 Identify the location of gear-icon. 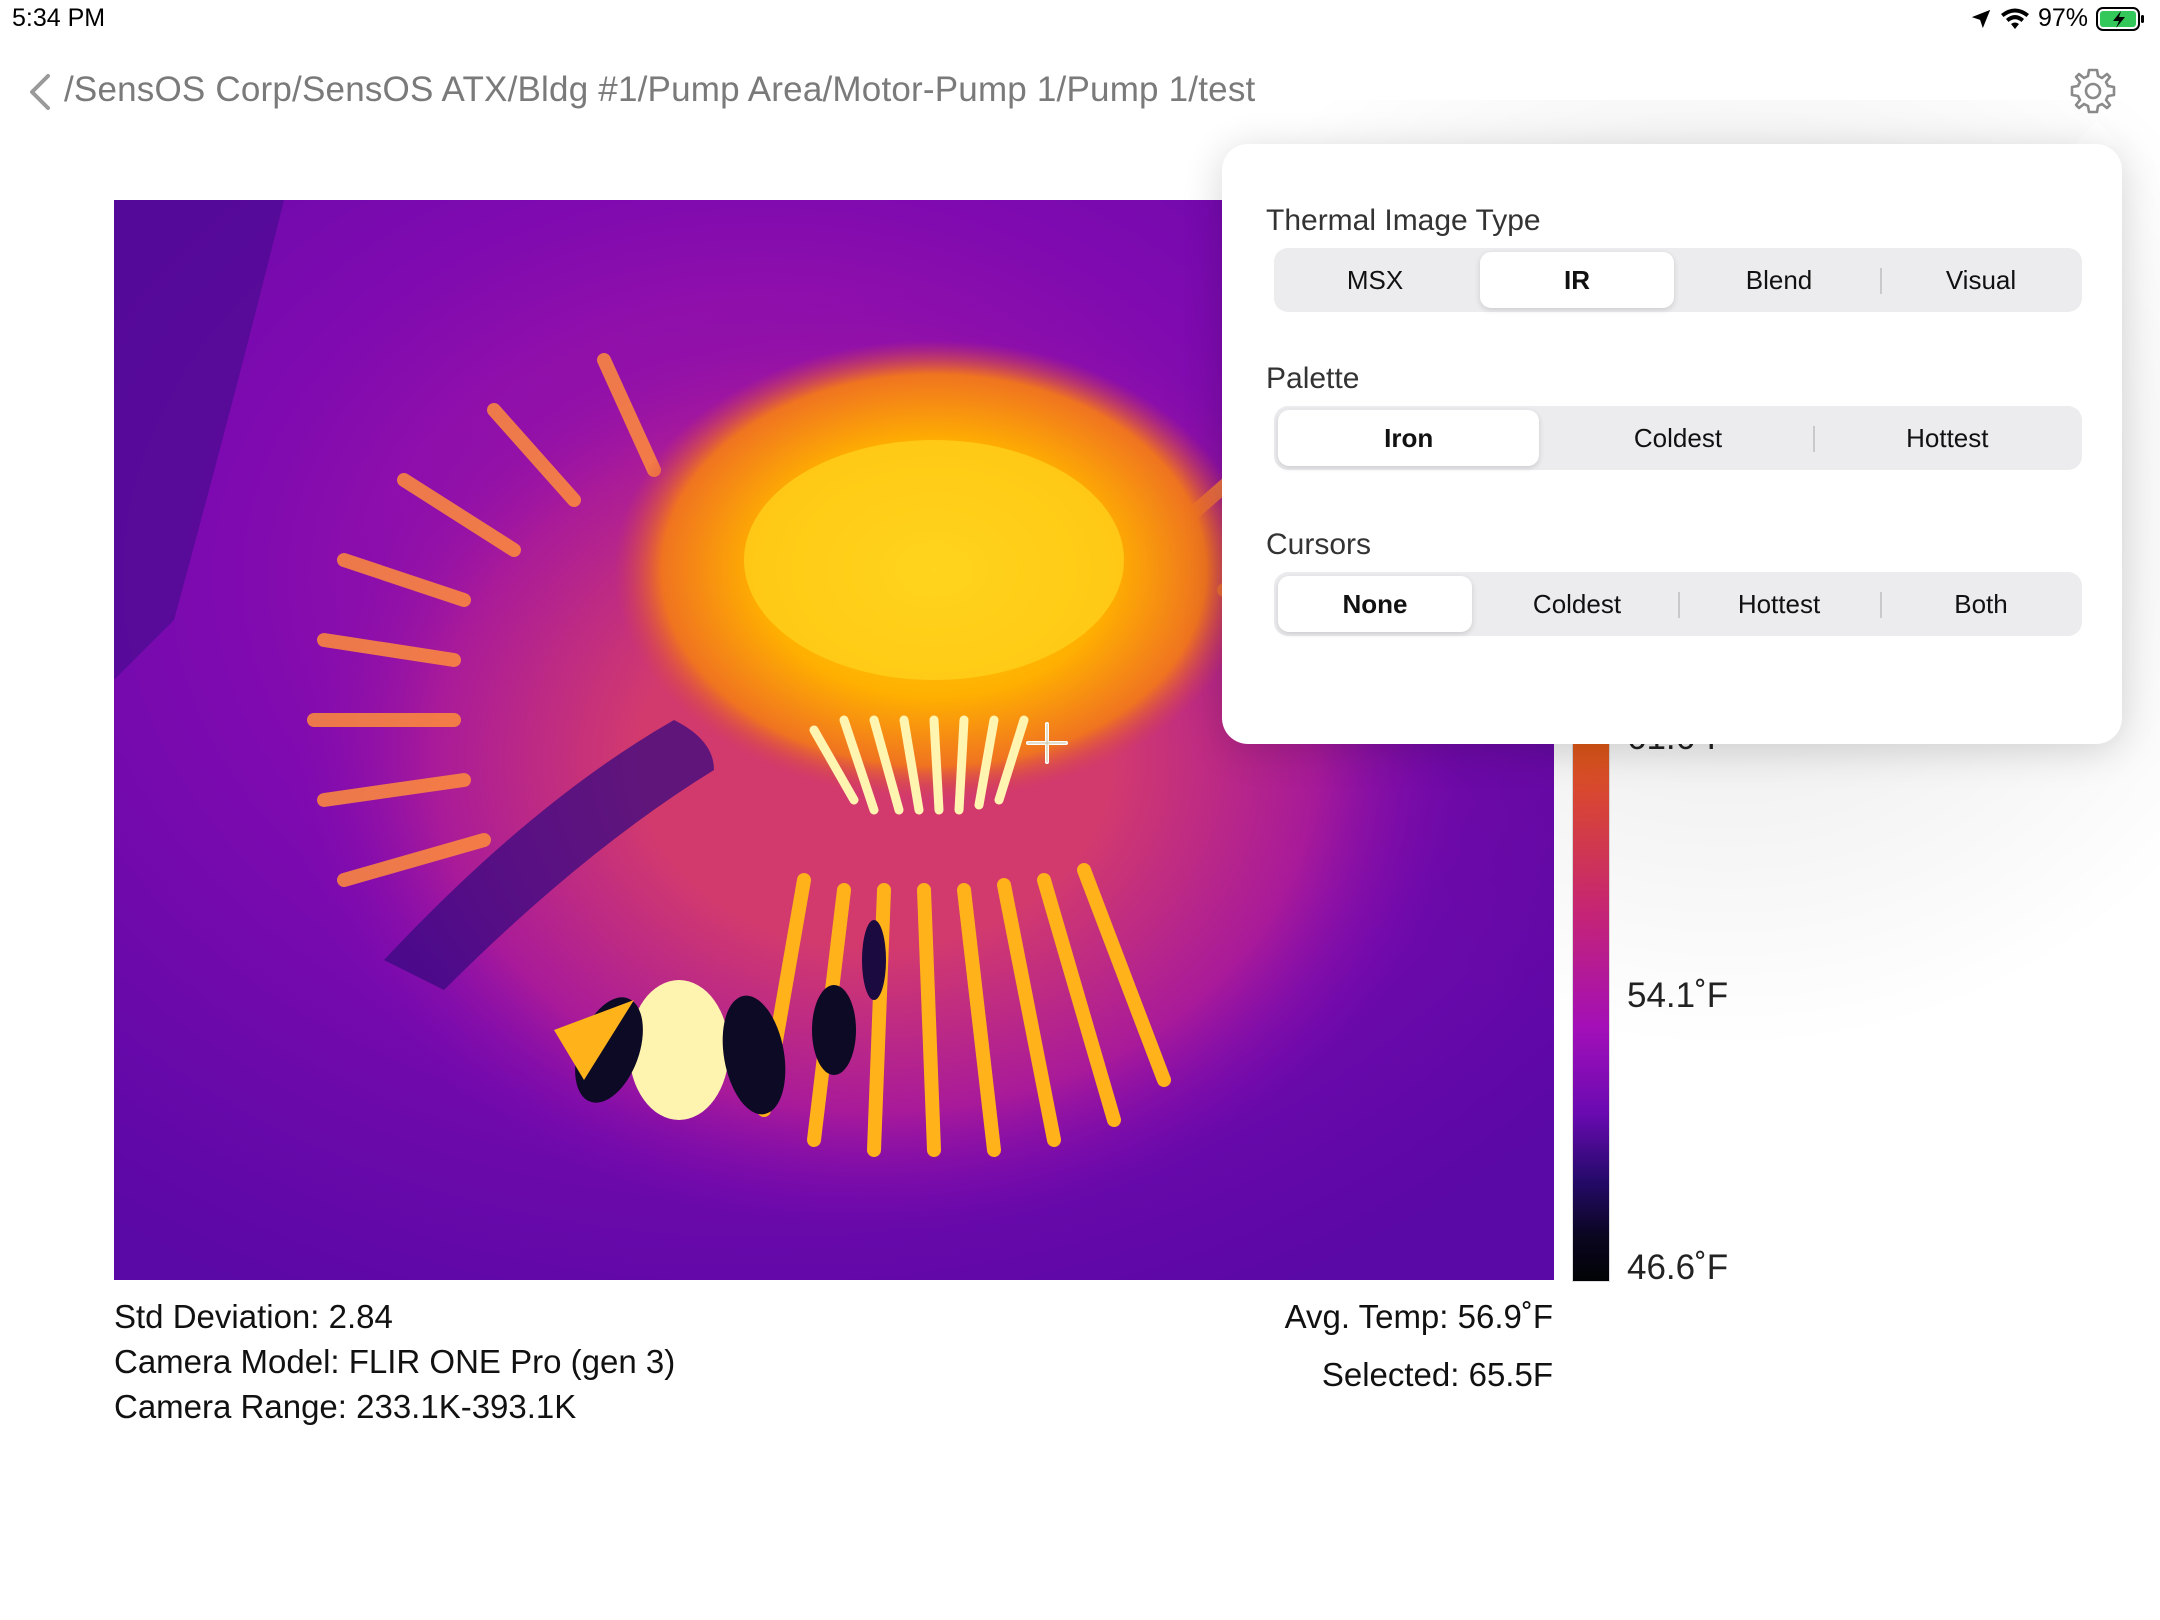
(2093, 91).